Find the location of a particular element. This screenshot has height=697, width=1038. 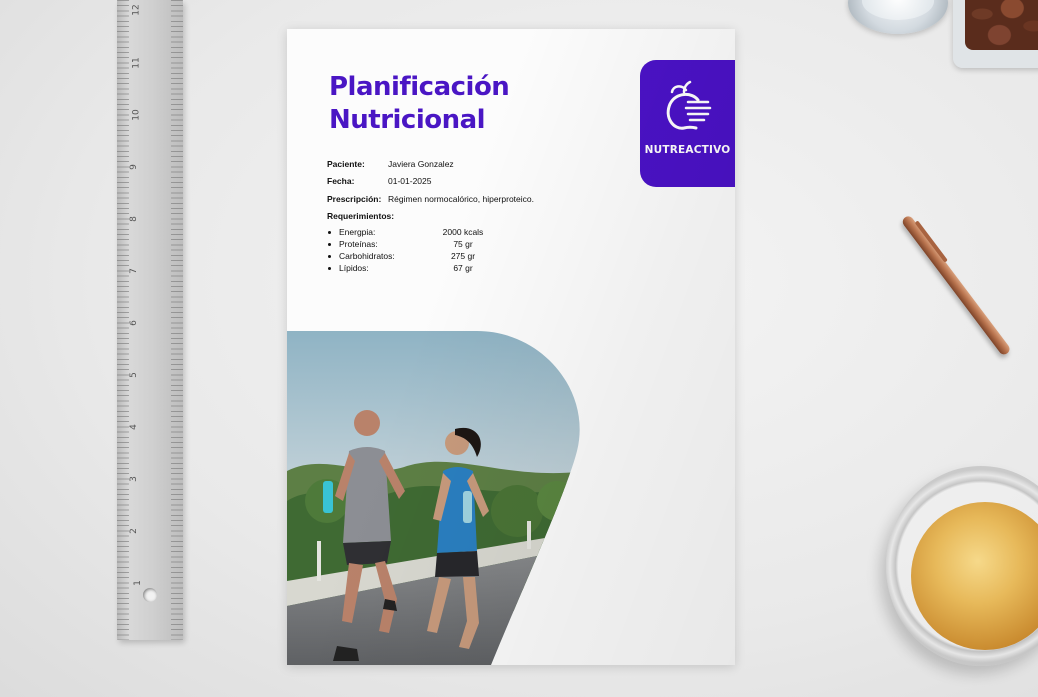

field-value: Régimen normocalórico, hiperproteico. is located at coordinates (461, 199).